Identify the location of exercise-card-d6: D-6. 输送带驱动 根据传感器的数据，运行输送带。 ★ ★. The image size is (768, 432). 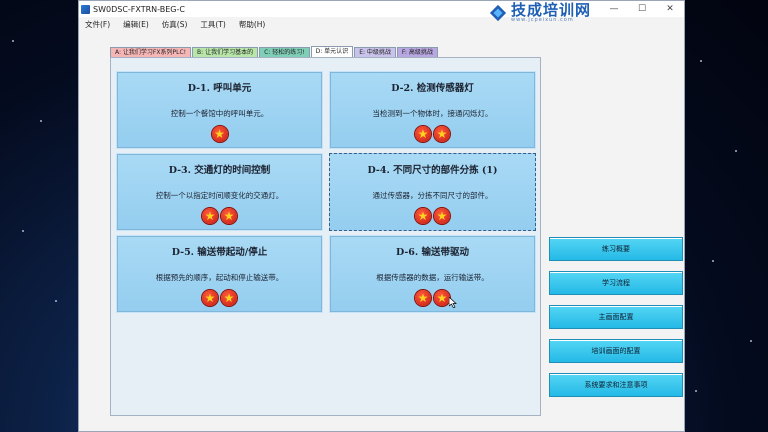
(432, 274).